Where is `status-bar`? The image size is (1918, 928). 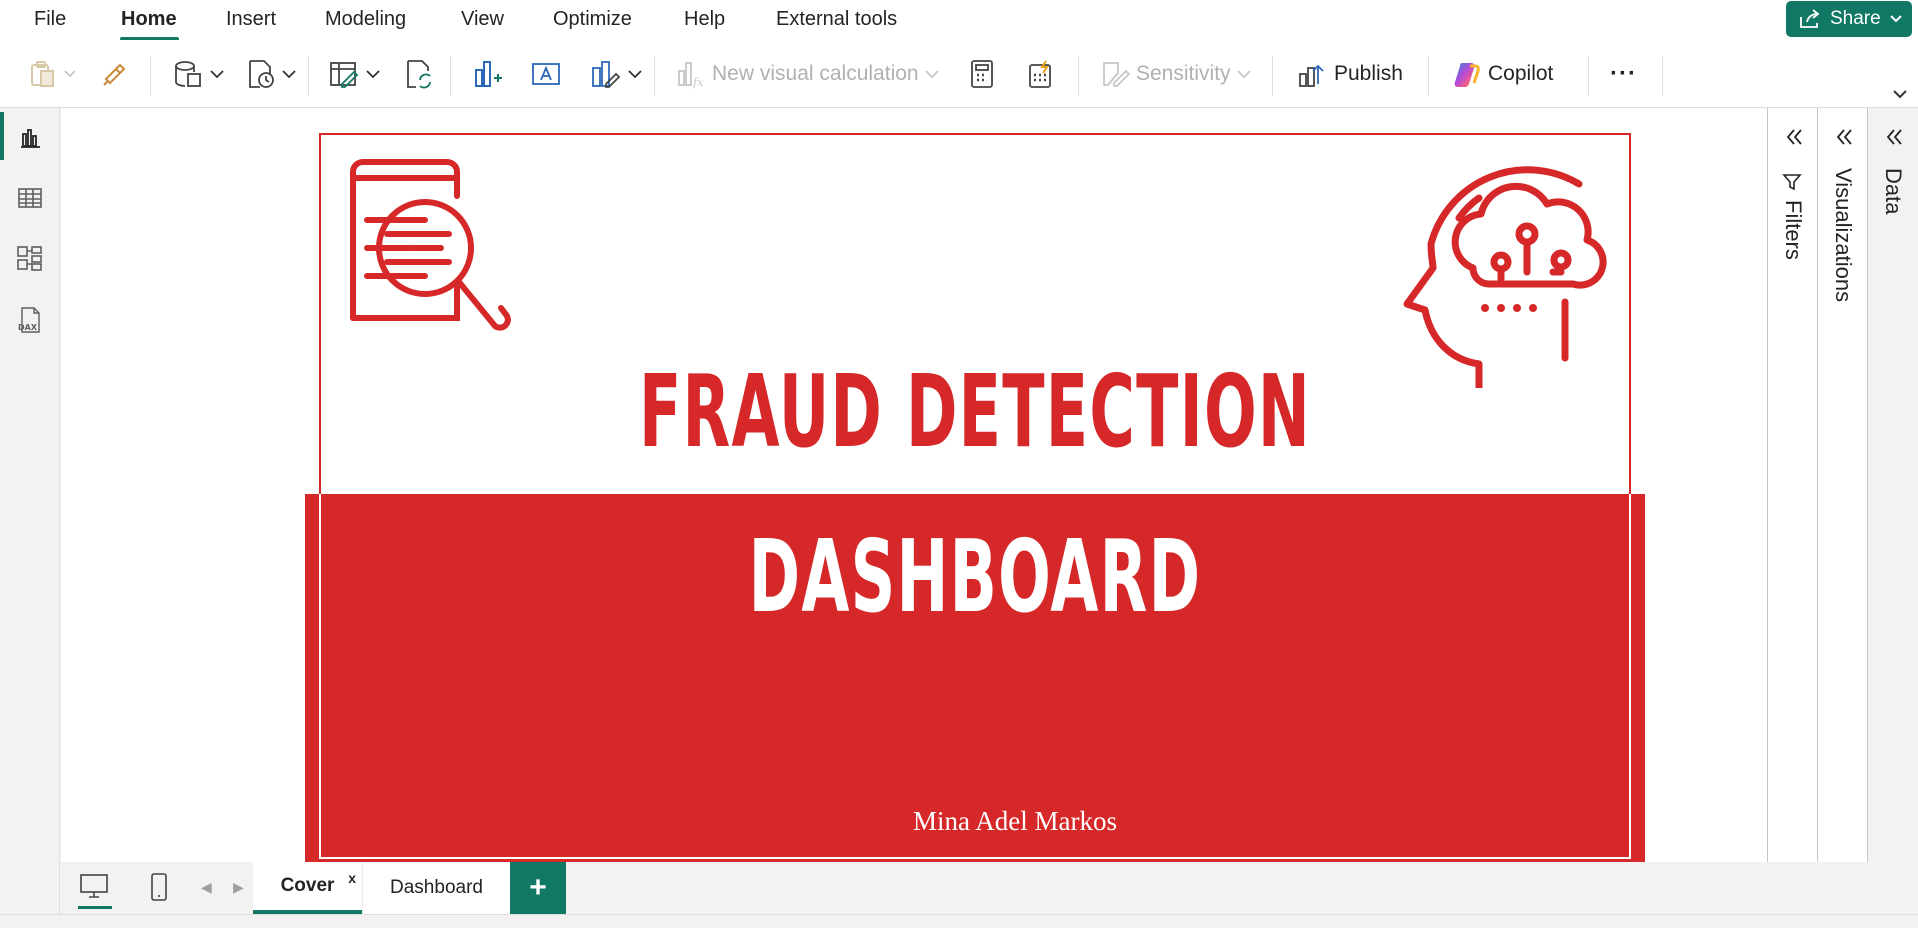
status-bar is located at coordinates (959, 921).